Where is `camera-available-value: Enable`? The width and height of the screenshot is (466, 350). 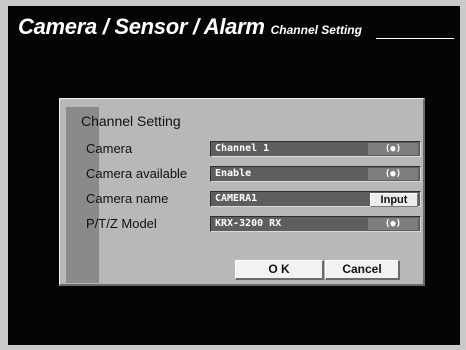
camera-available-value: Enable is located at coordinates (233, 173).